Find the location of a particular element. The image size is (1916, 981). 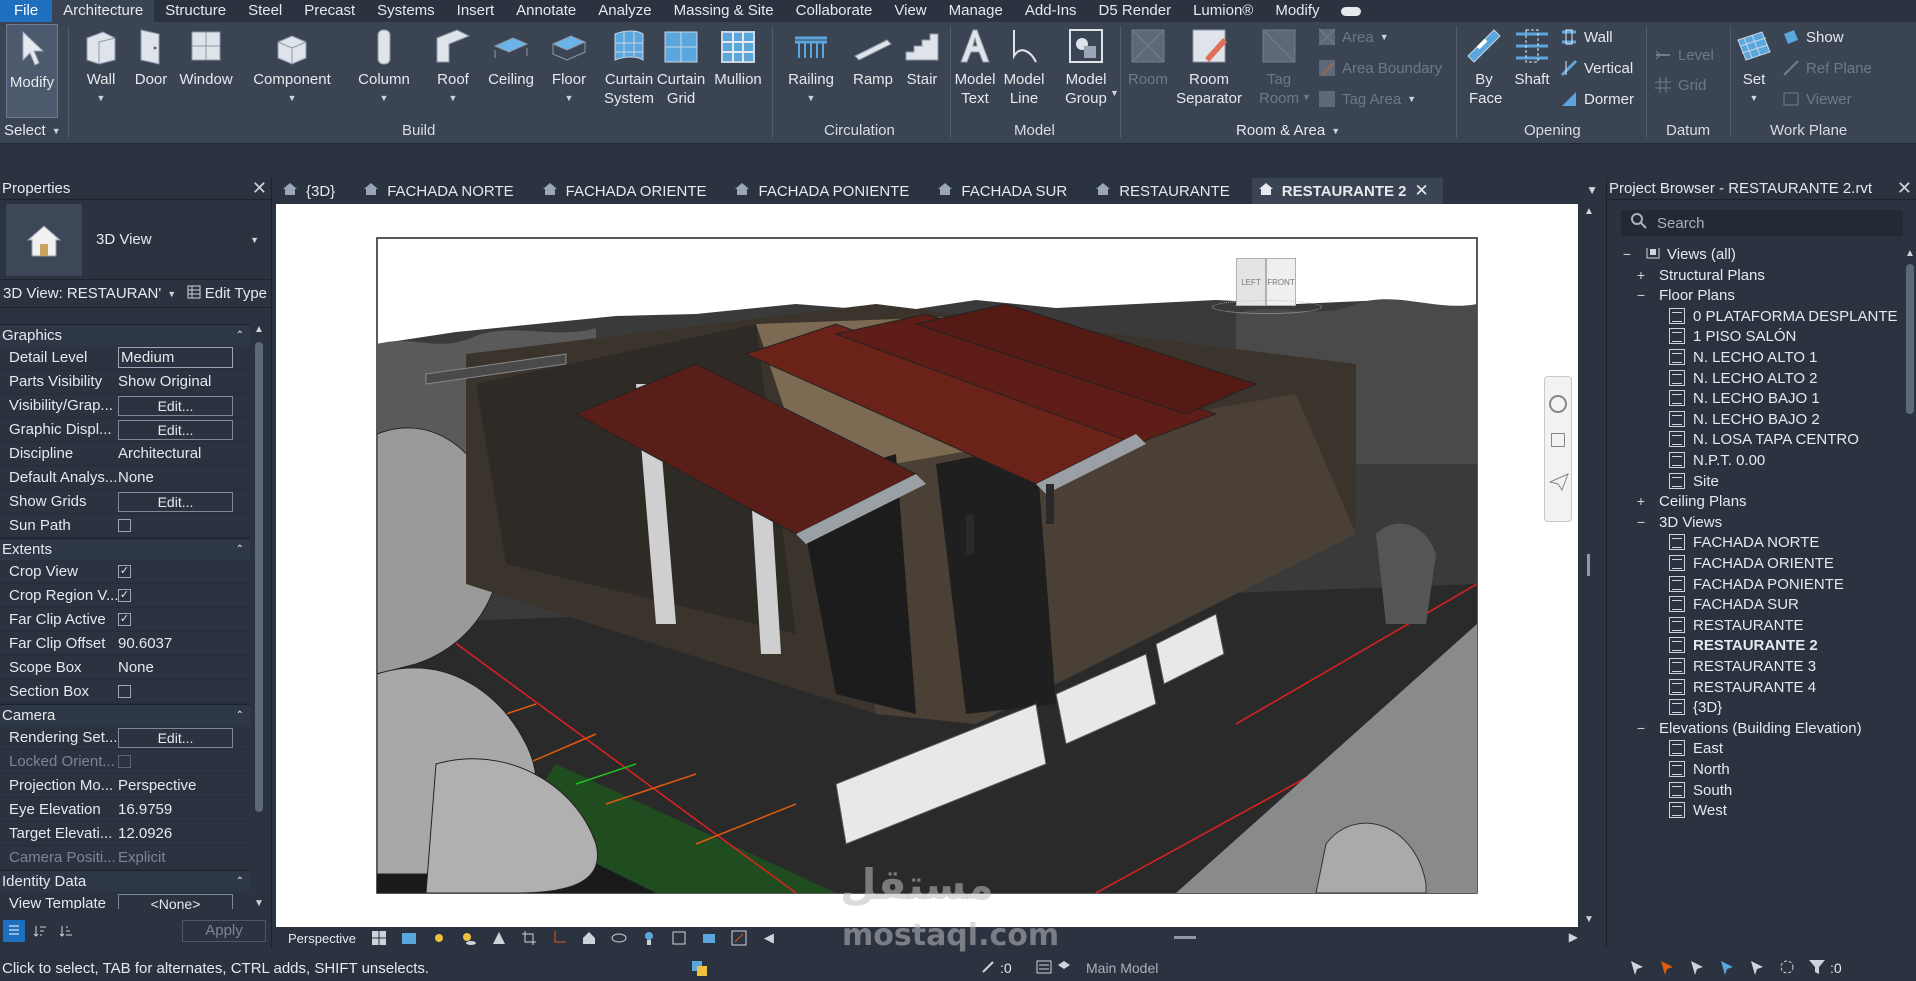

browser-scrollbar: ▲ is located at coordinates (1909, 598).